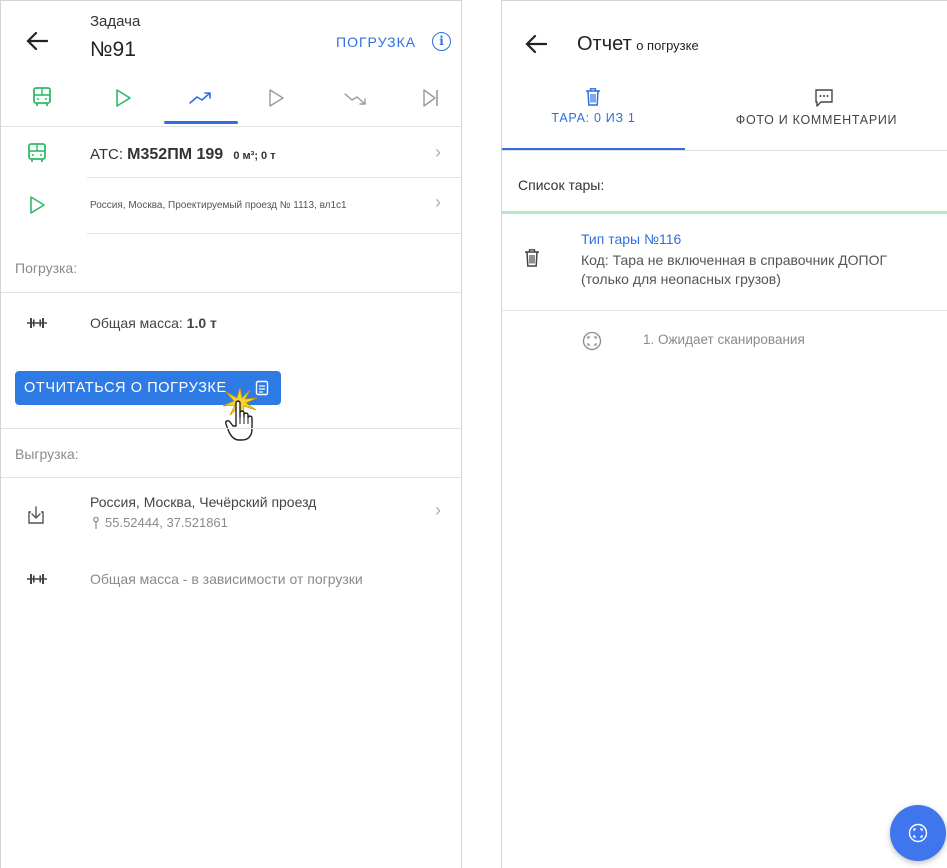  I want to click on tab-photos-comments: ФОТО И КОММЕНТАРИИ, so click(816, 117).